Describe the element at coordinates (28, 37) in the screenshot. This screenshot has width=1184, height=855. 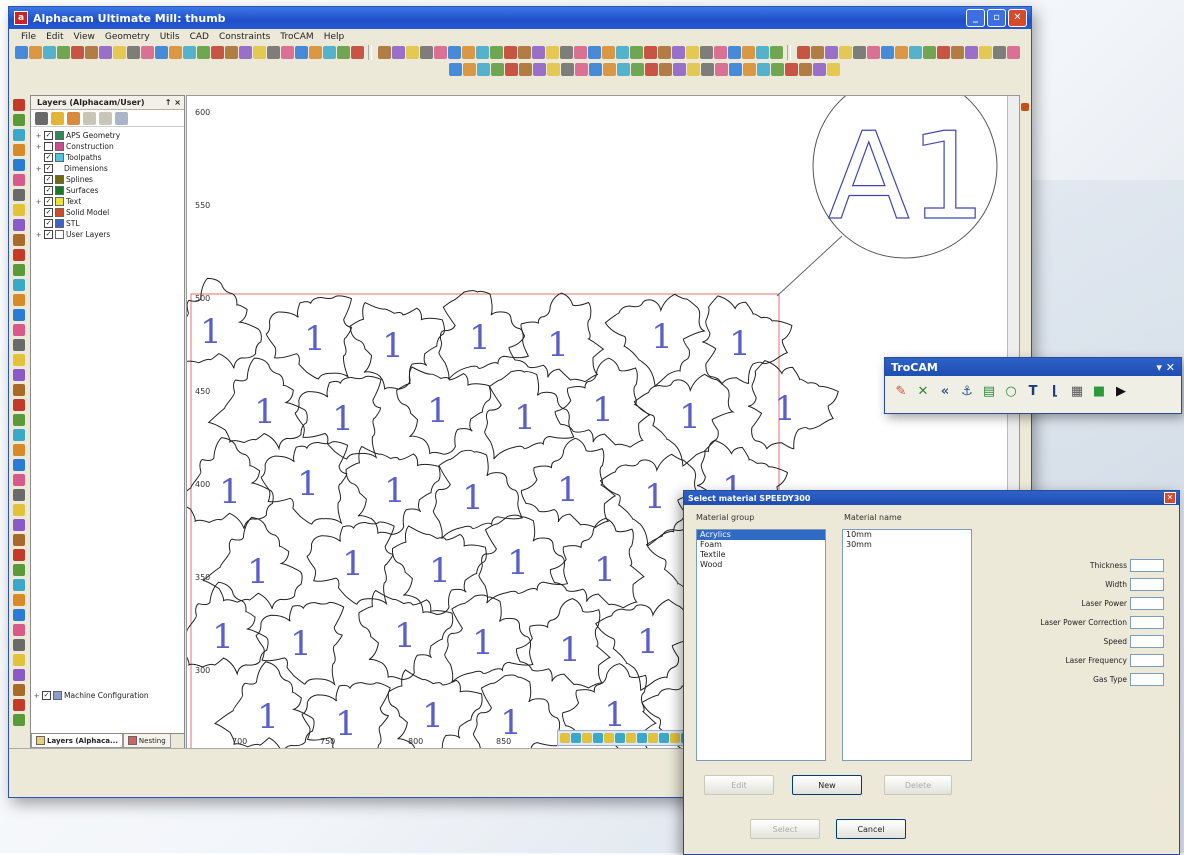
I see `menu-file: File` at that location.